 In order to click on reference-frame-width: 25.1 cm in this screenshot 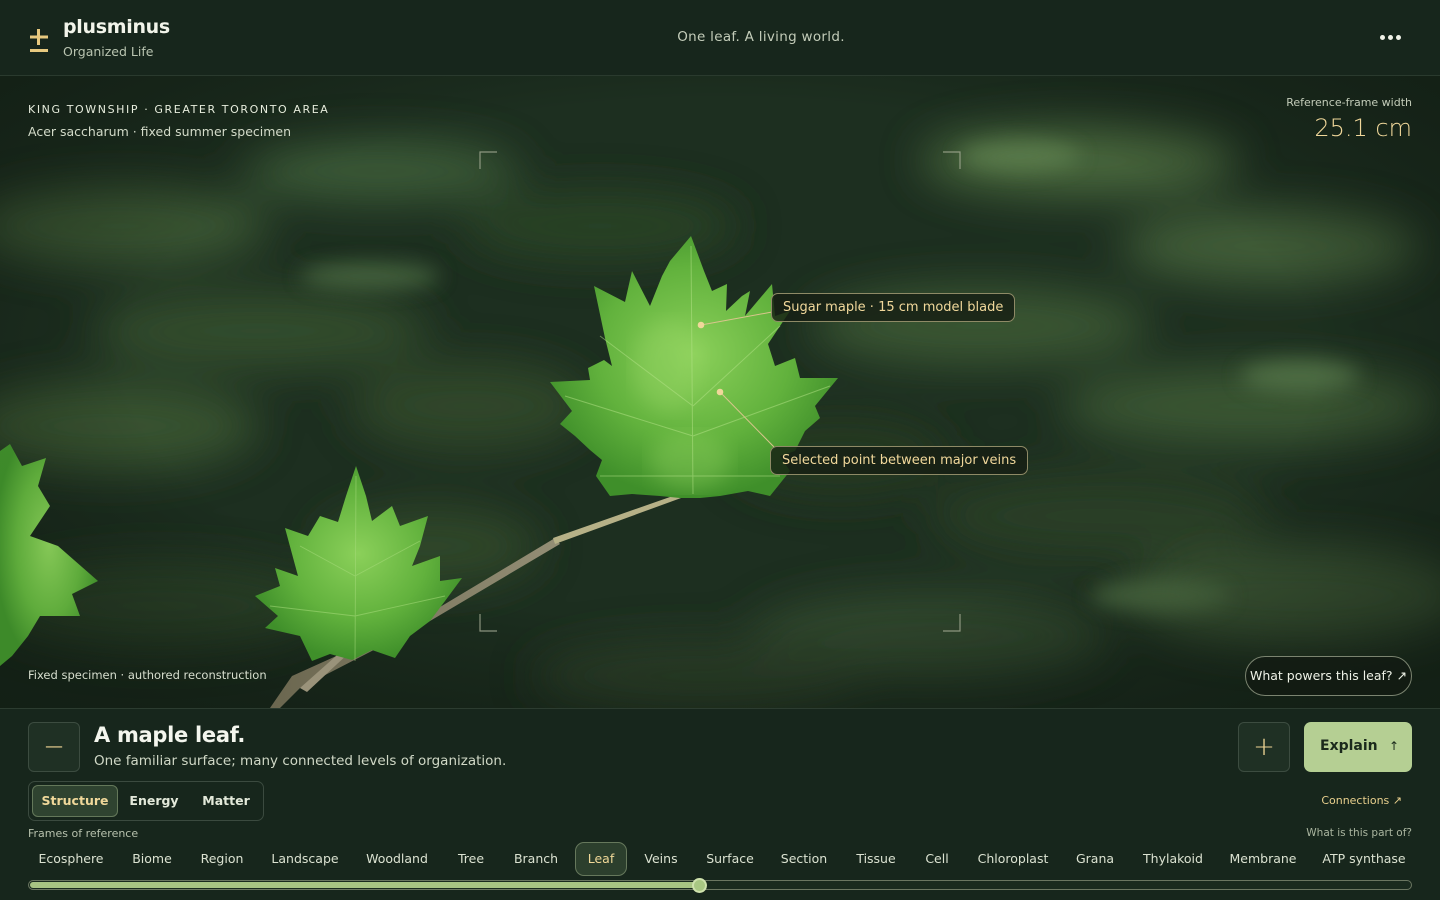, I will do `click(1363, 128)`.